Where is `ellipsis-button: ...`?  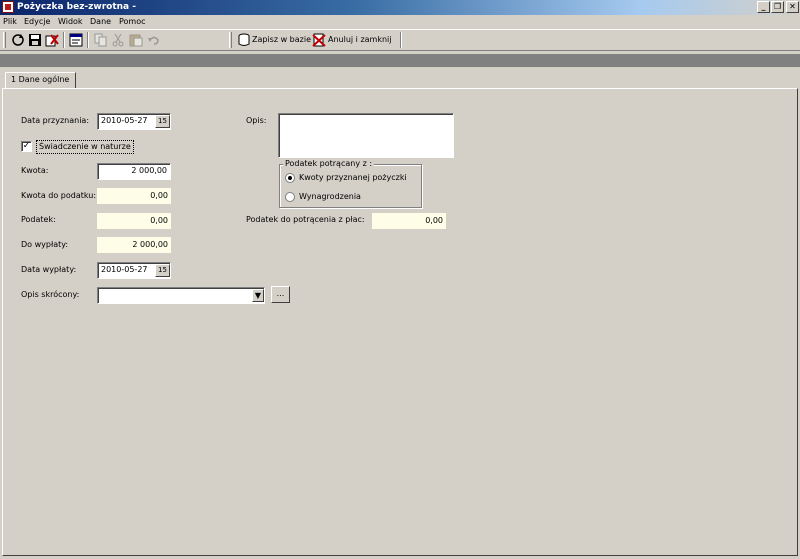 ellipsis-button: ... is located at coordinates (280, 294).